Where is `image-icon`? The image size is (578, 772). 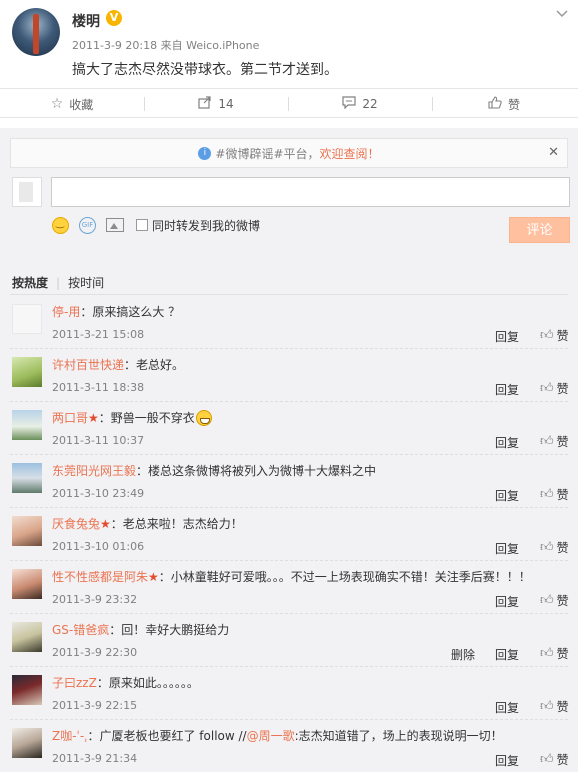
image-icon is located at coordinates (115, 225).